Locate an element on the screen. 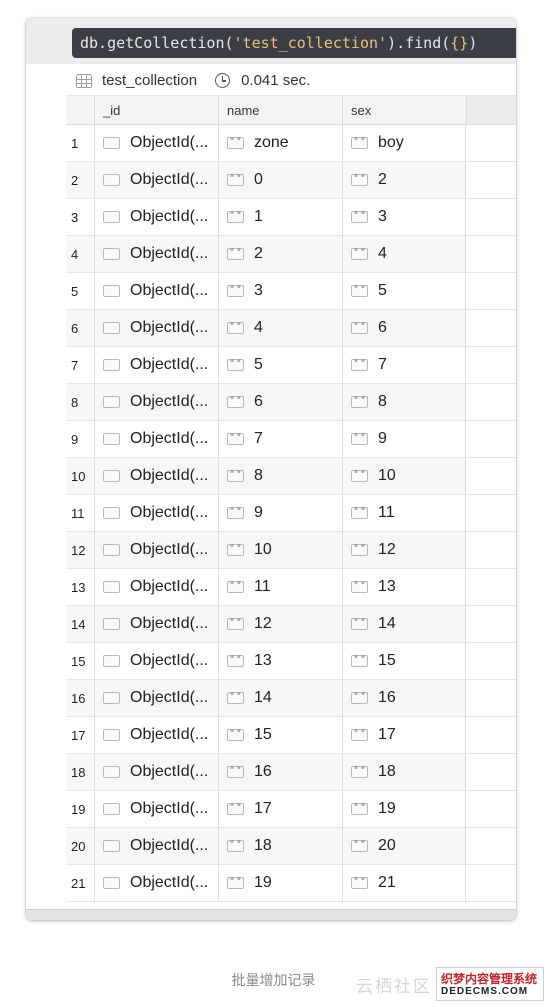 Image resolution: width=547 pixels, height=1006 pixels. cell-sex: " " 19 is located at coordinates (404, 809).